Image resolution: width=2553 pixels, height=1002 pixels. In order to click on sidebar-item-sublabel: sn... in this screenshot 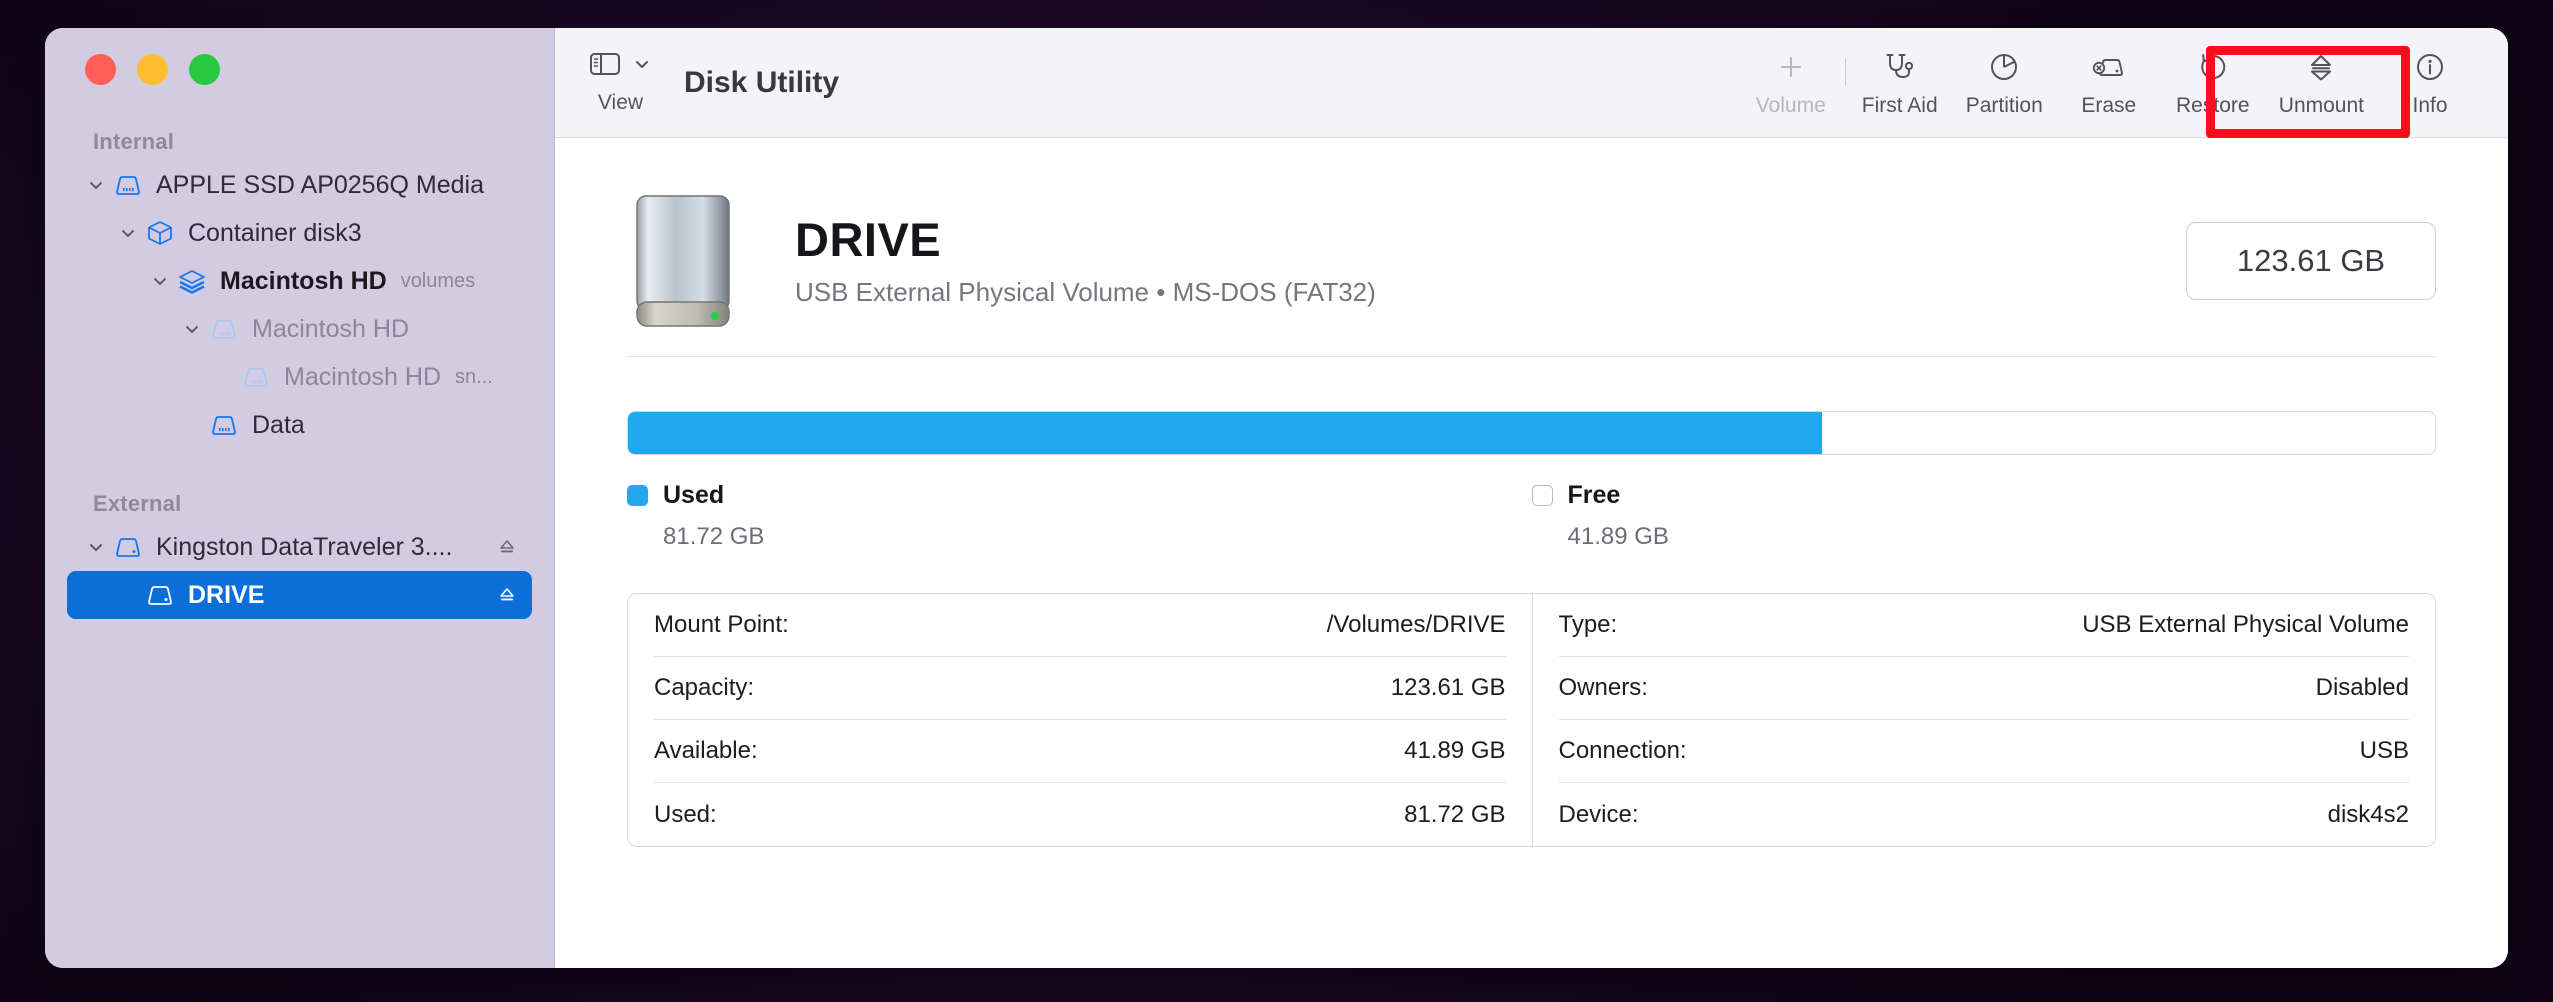, I will do `click(474, 376)`.